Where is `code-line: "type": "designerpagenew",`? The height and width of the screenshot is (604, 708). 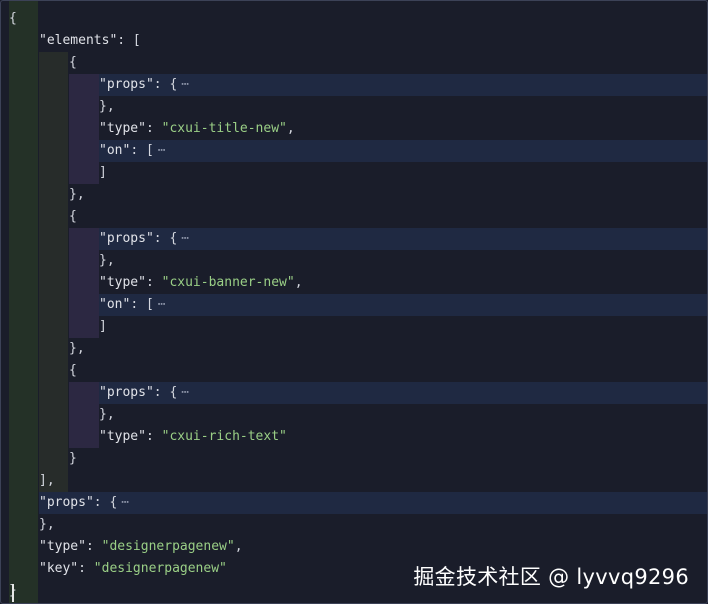
code-line: "type": "designerpagenew", is located at coordinates (354, 547).